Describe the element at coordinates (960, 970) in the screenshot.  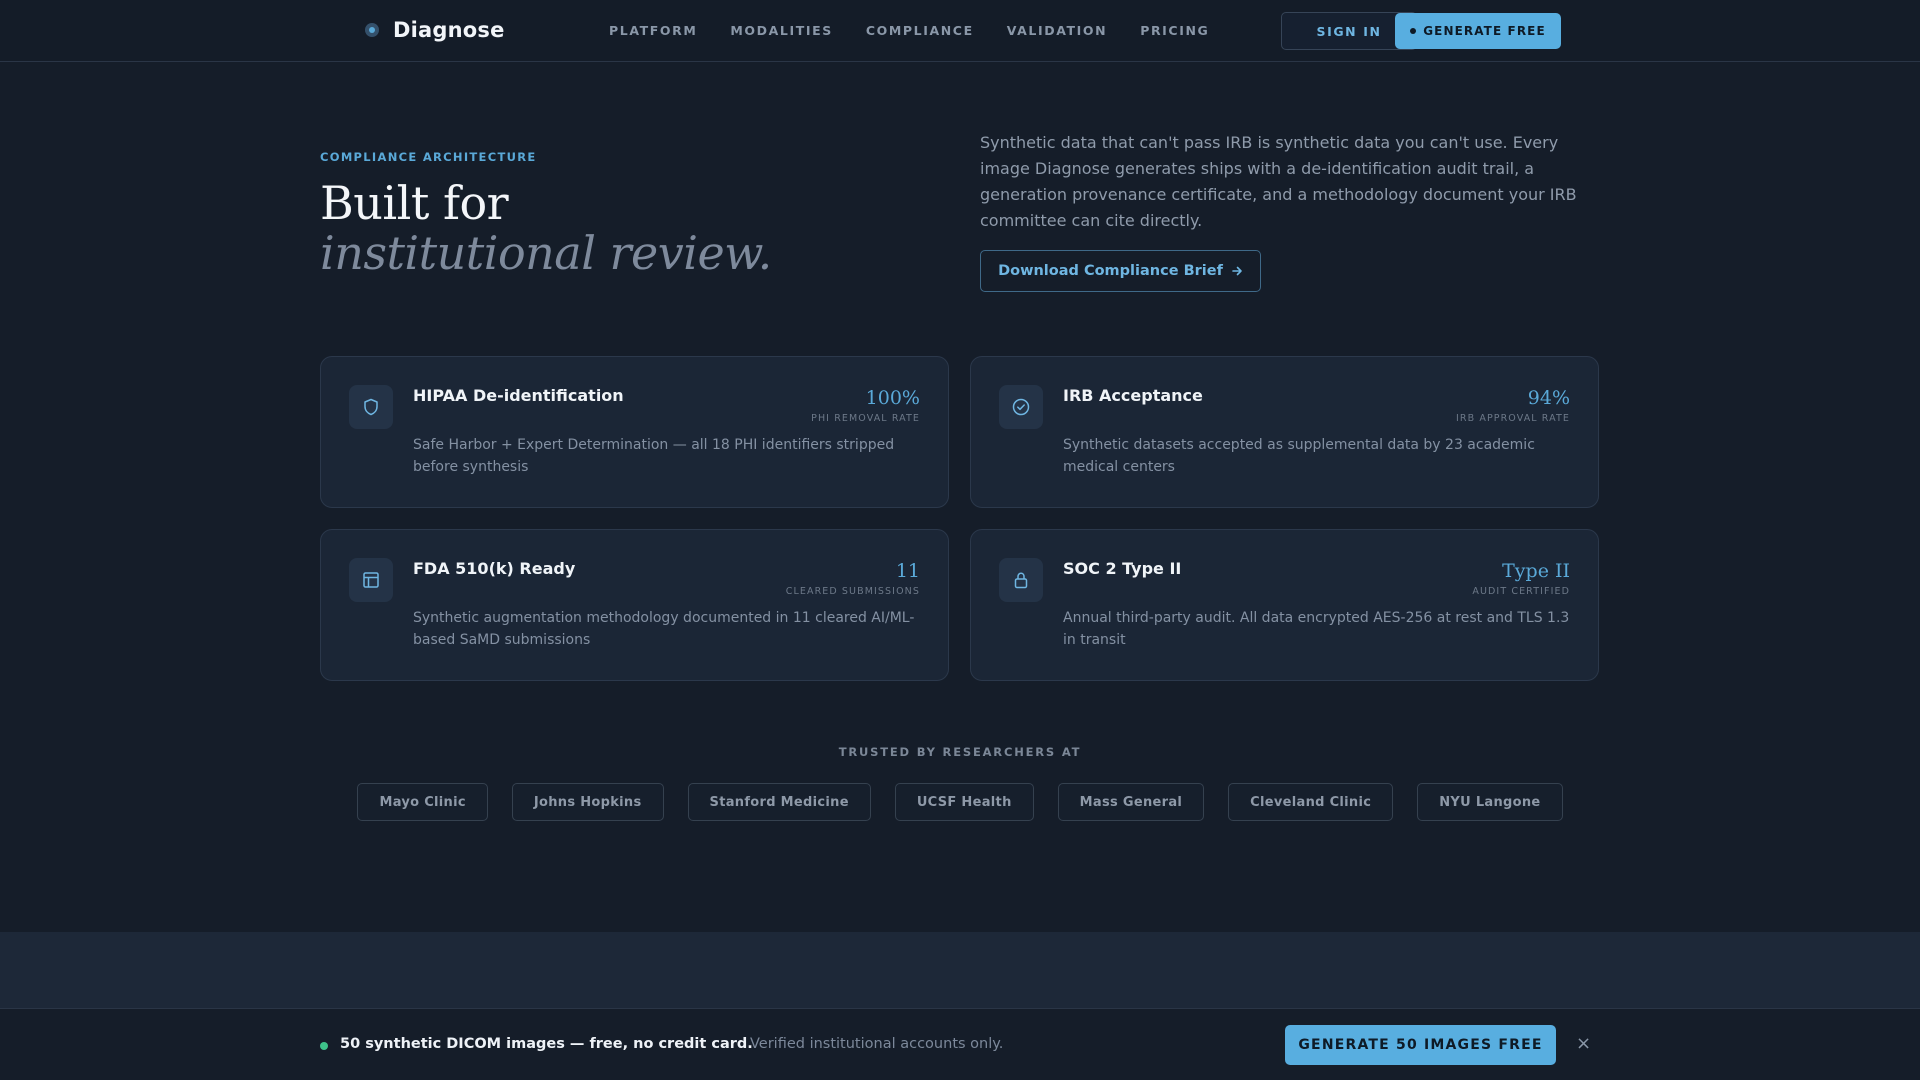
I see `lower-section-band` at that location.